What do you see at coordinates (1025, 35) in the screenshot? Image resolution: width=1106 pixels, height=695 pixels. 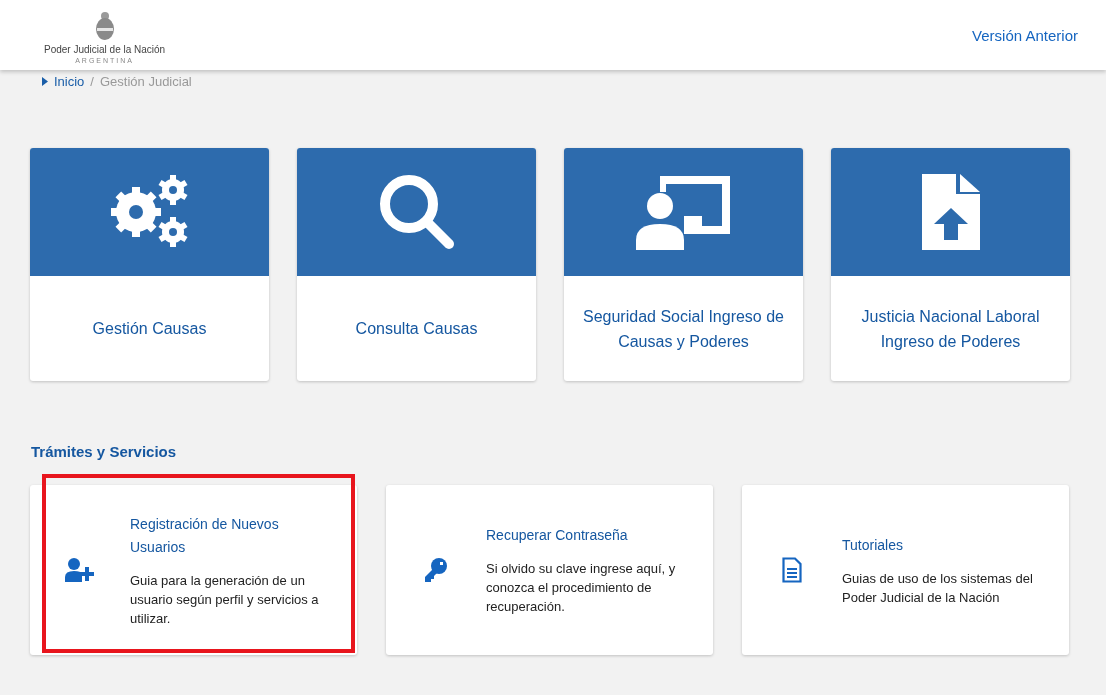 I see `previous-version-link: Versión Anterior` at bounding box center [1025, 35].